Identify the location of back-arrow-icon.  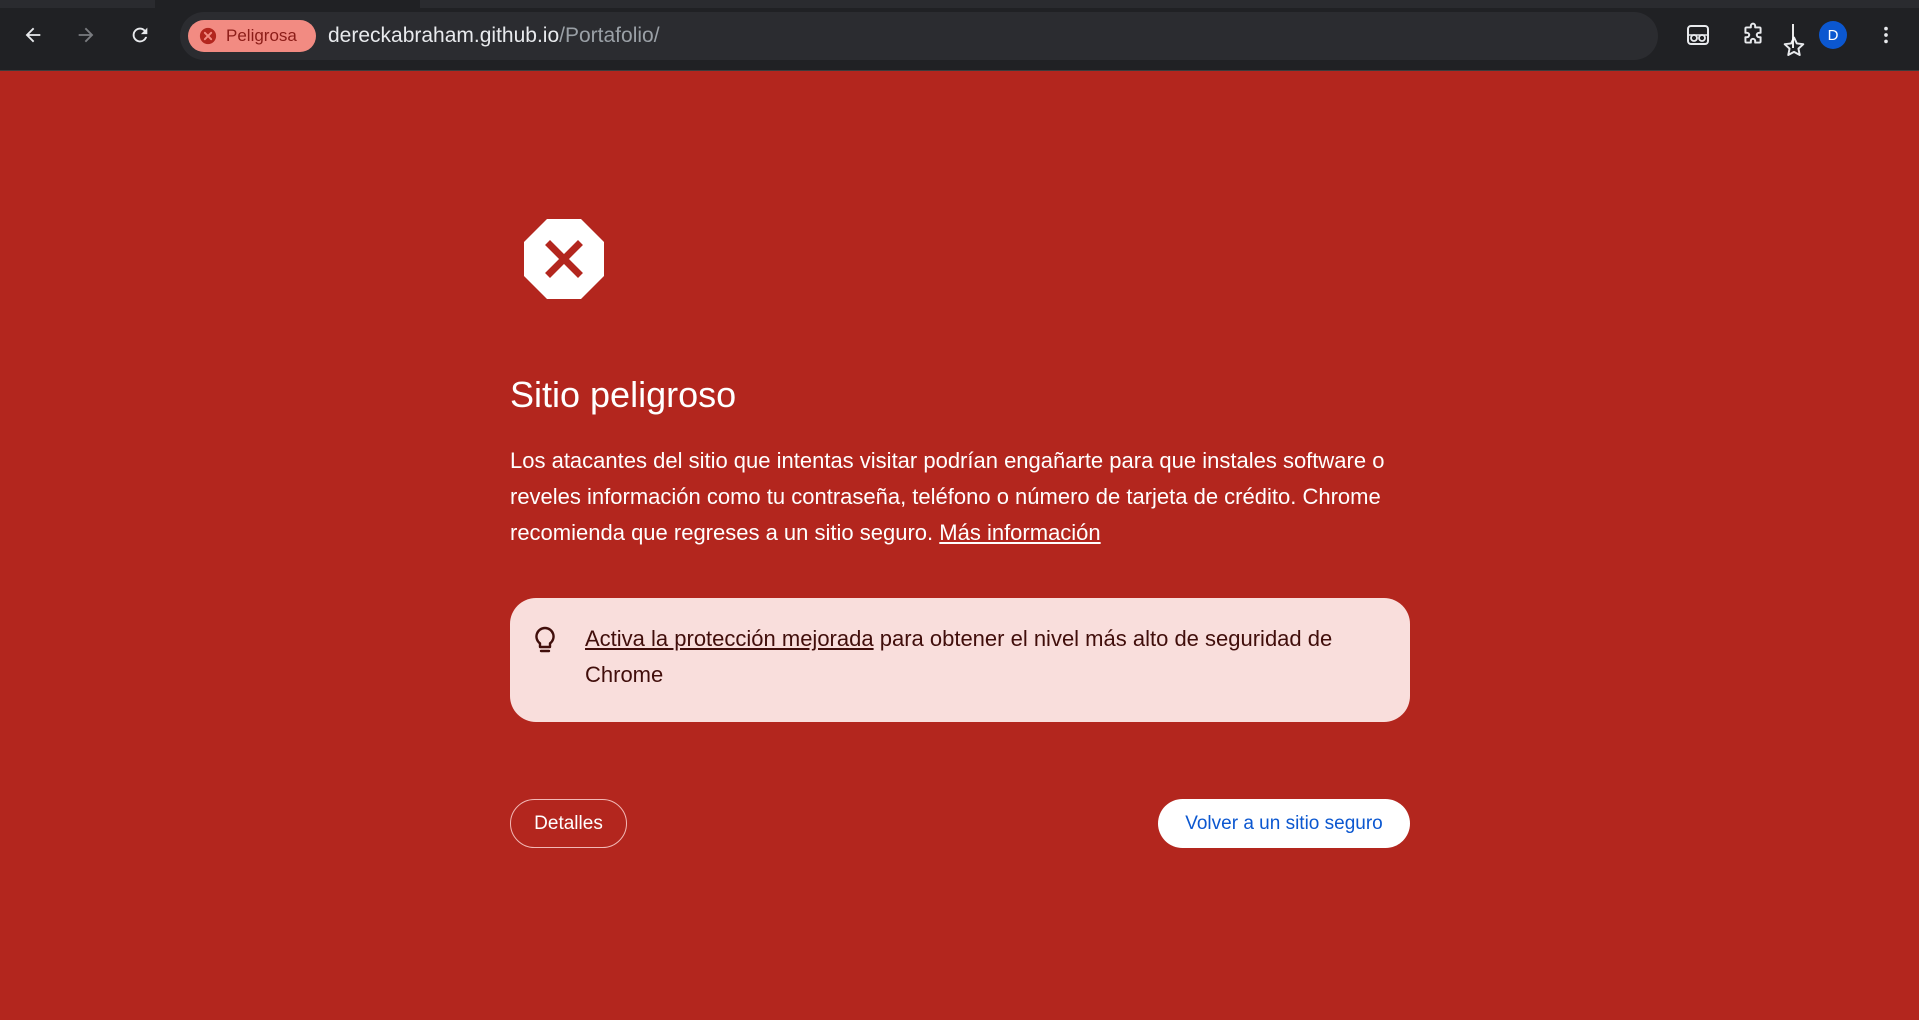
(33, 35).